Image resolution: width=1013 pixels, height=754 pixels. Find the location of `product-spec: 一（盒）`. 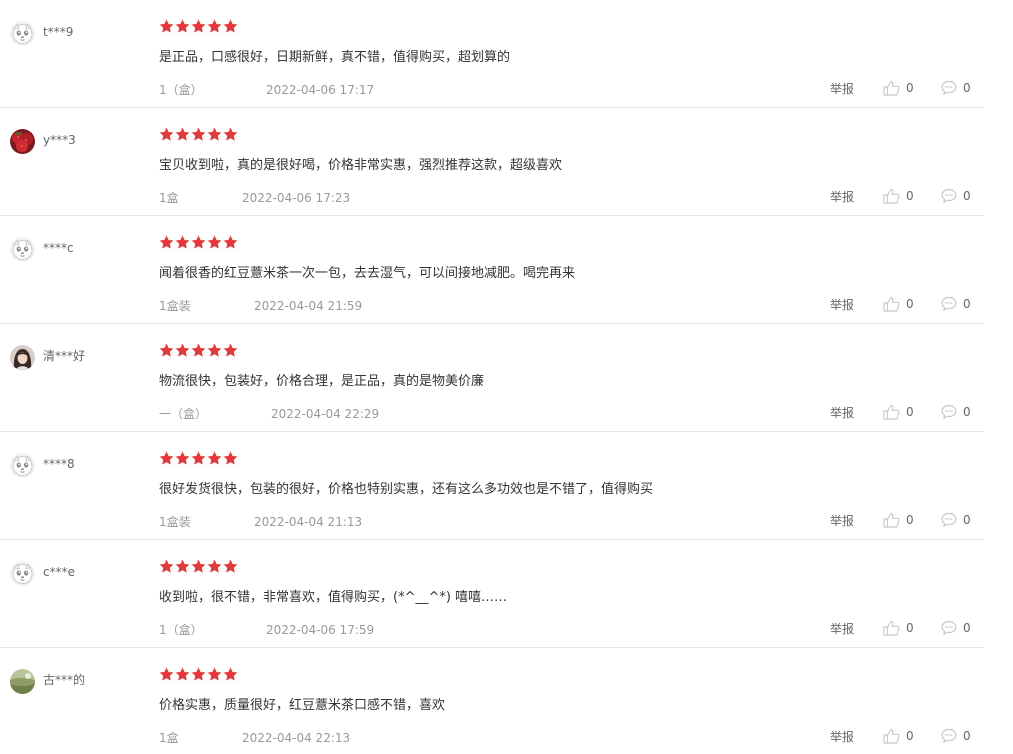

product-spec: 一（盒） is located at coordinates (183, 414).